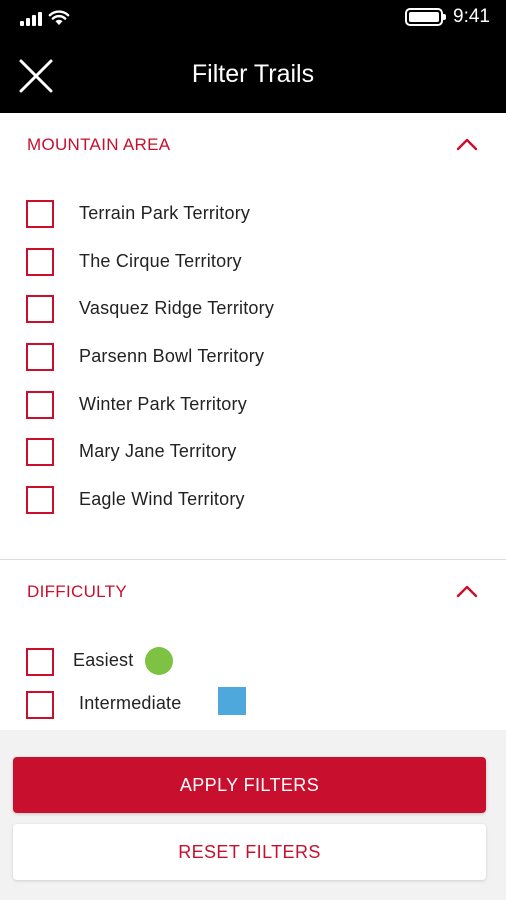  What do you see at coordinates (253, 665) in the screenshot?
I see `option-easiest: Easiest` at bounding box center [253, 665].